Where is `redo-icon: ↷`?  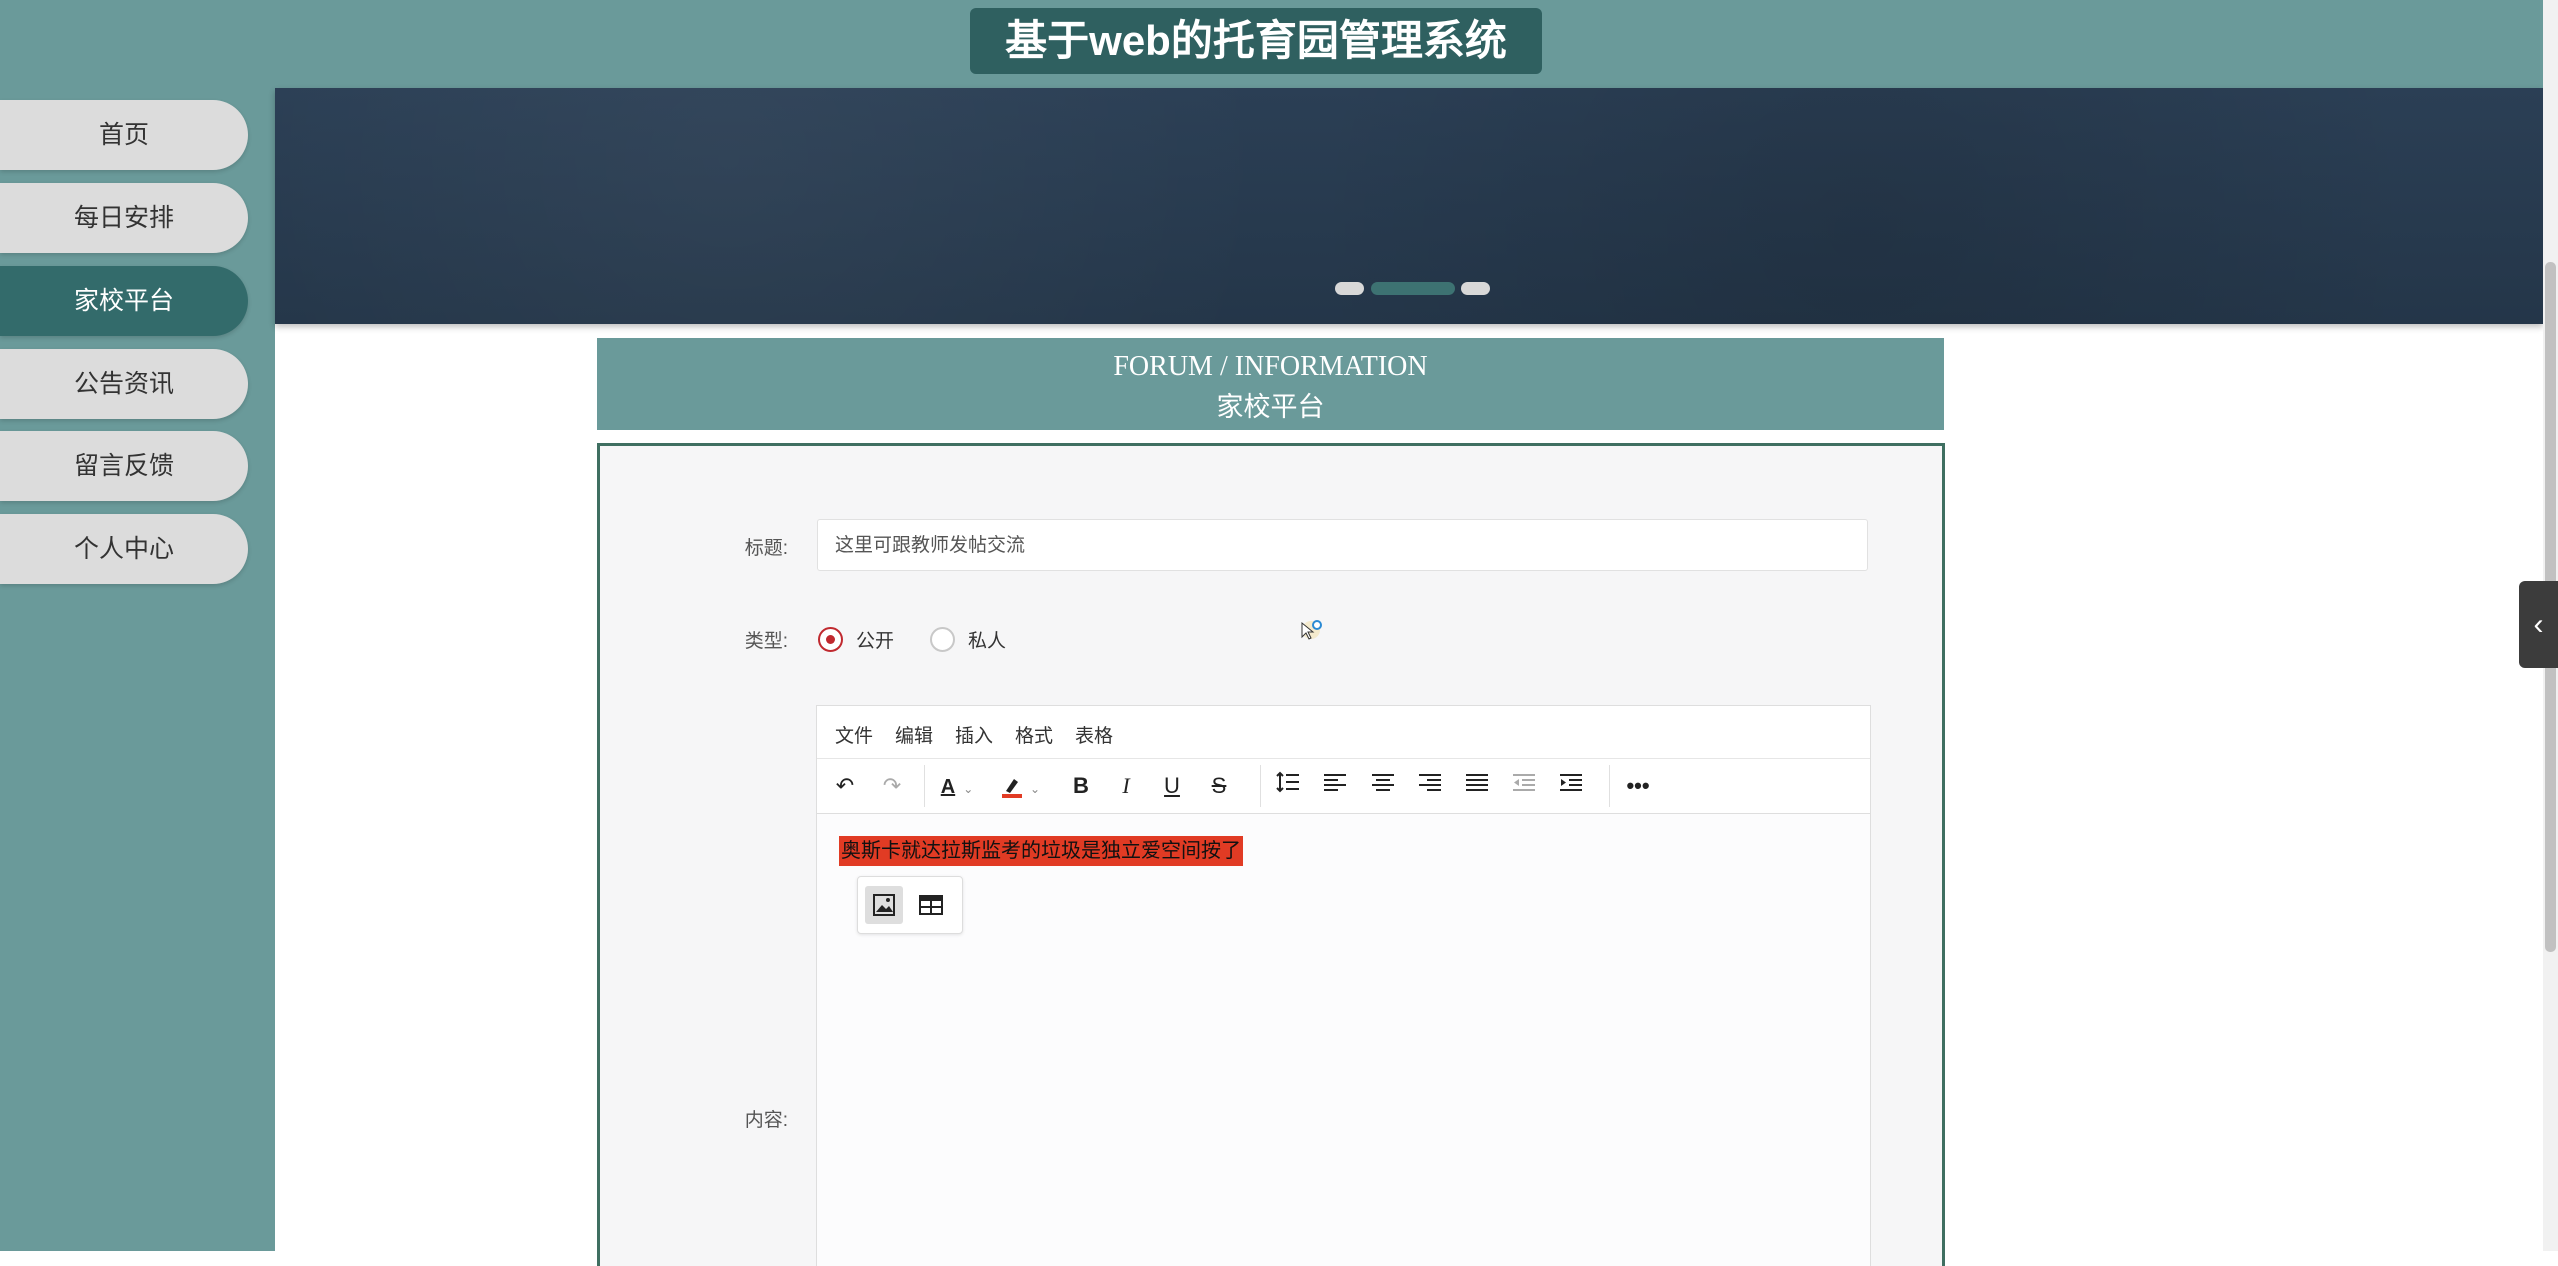 redo-icon: ↷ is located at coordinates (892, 786).